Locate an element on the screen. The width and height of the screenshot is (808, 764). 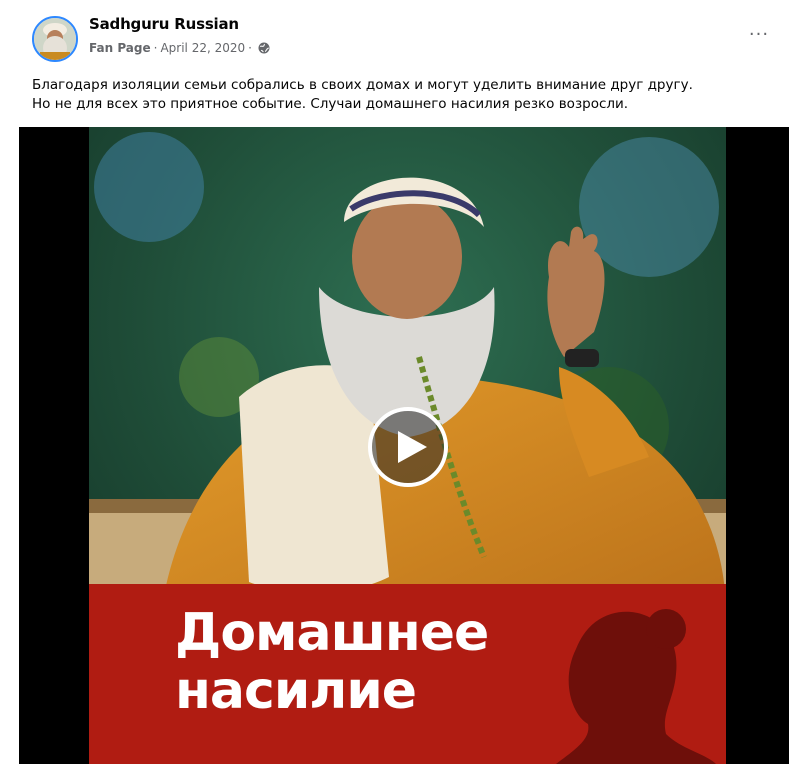
play-icon is located at coordinates (412, 447).